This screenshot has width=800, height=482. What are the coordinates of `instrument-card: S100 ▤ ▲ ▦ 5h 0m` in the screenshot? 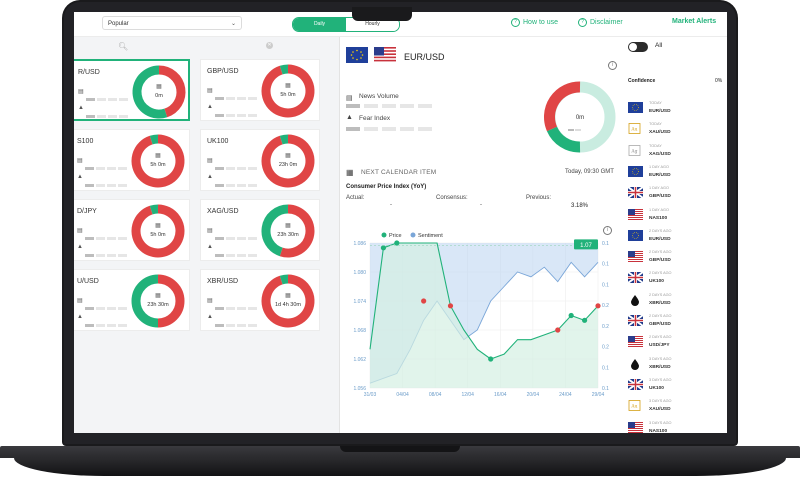 It's located at (132, 160).